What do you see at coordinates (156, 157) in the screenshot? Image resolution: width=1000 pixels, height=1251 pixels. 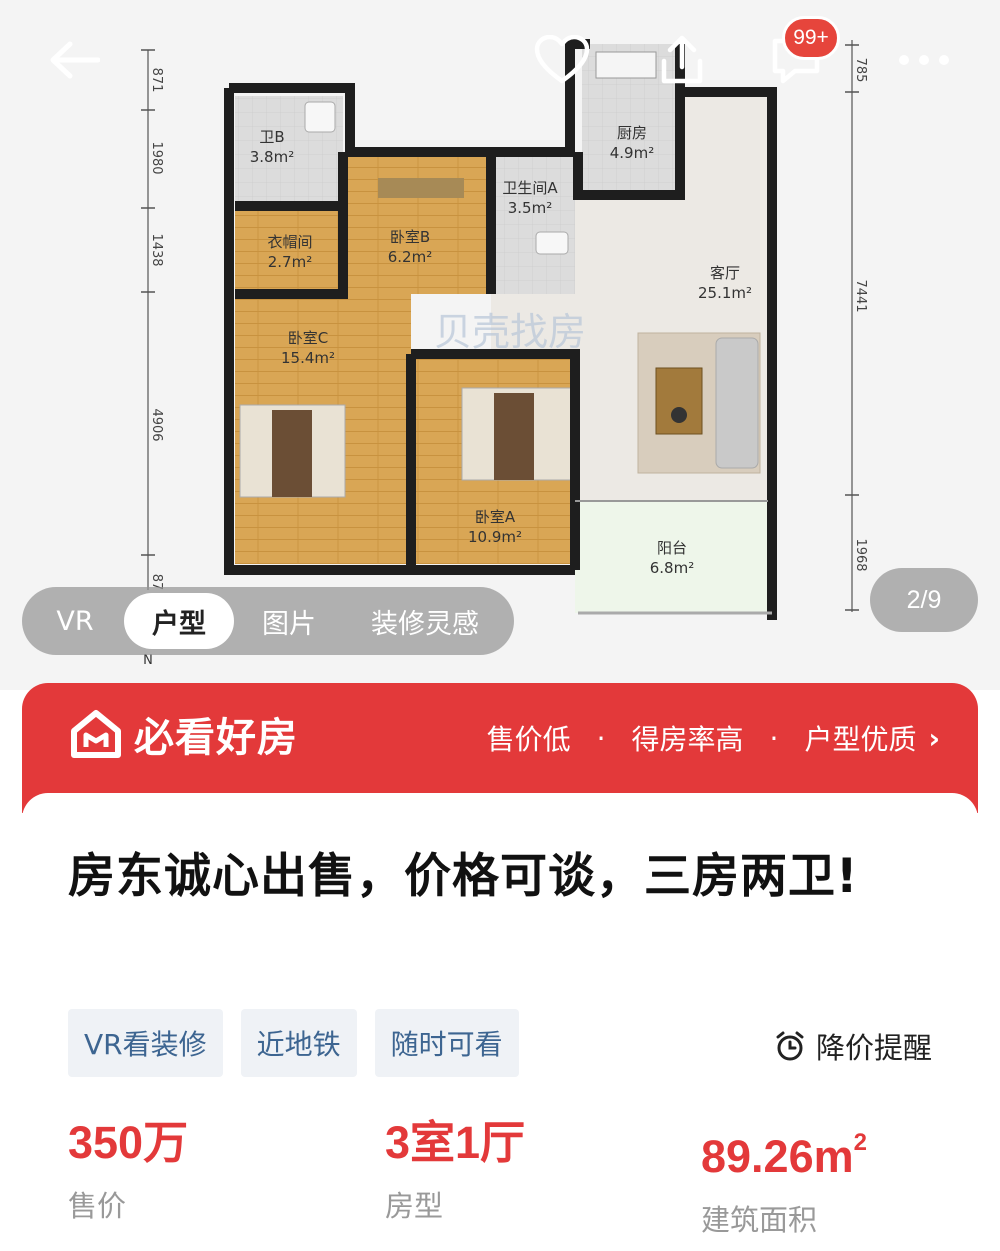 I see `dim-left-1: 1980` at bounding box center [156, 157].